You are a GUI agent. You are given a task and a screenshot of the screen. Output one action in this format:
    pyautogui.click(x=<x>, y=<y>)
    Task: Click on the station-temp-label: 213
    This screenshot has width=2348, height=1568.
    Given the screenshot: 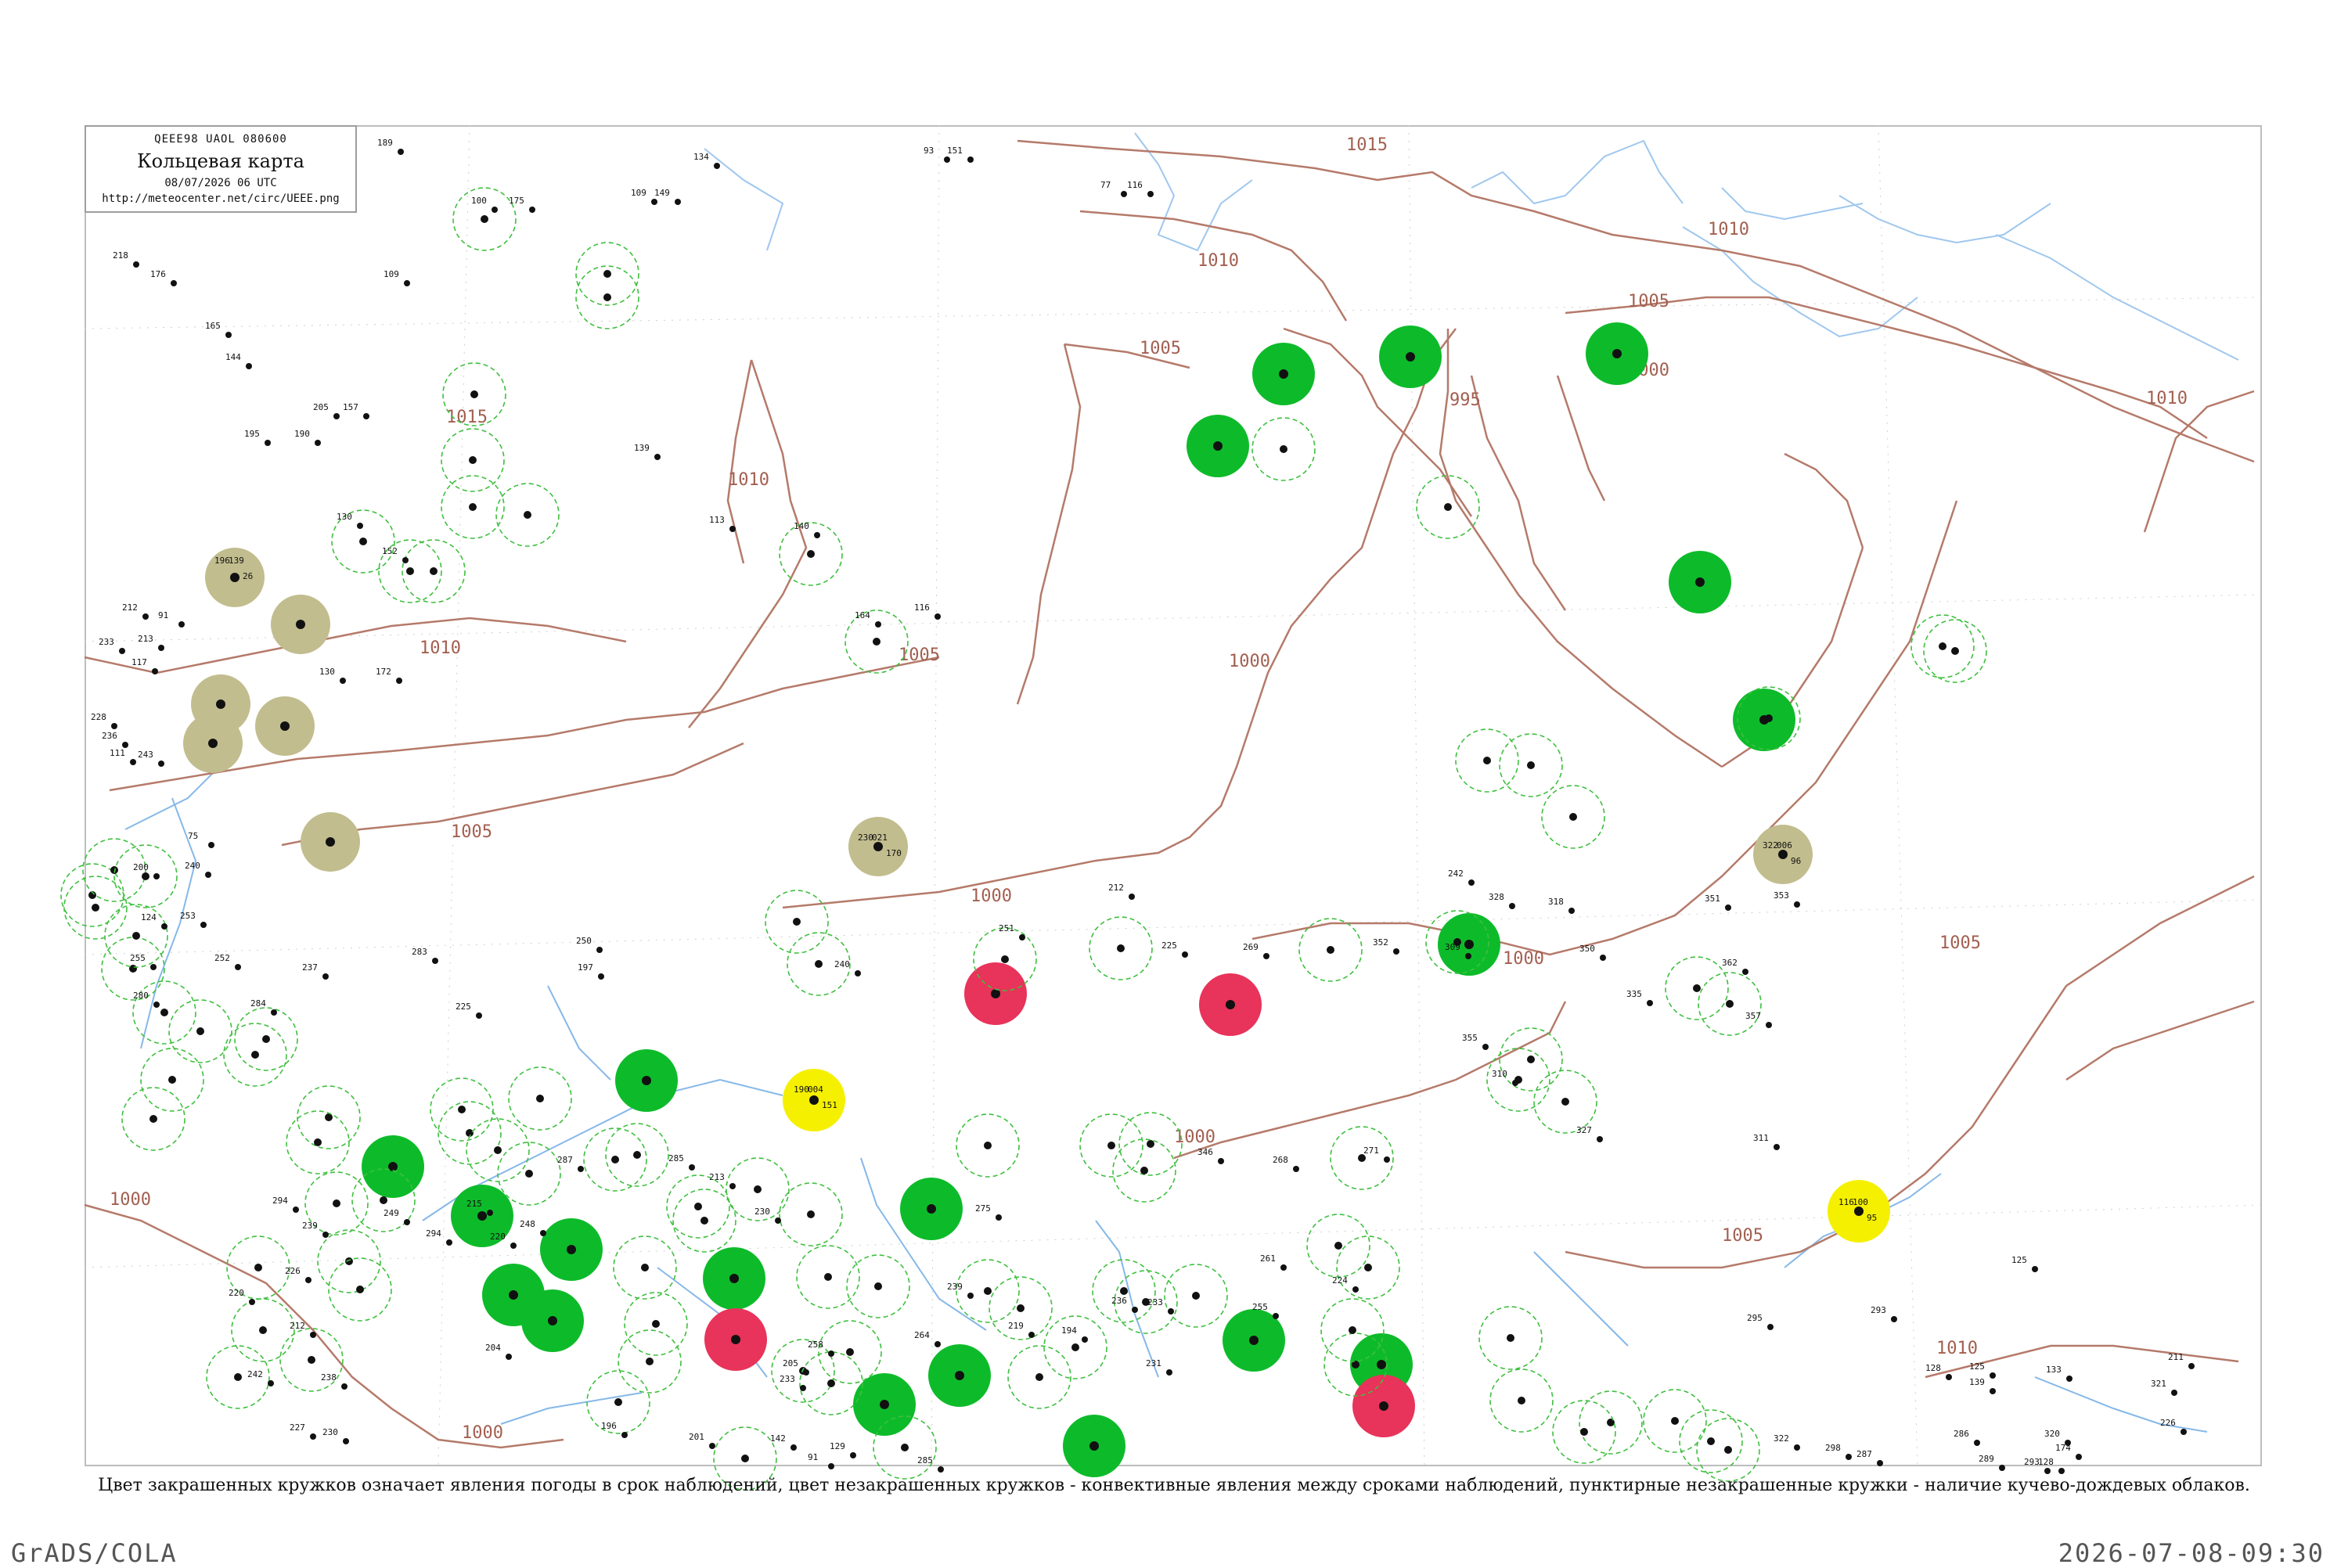 What is the action you would take?
    pyautogui.click(x=145, y=639)
    